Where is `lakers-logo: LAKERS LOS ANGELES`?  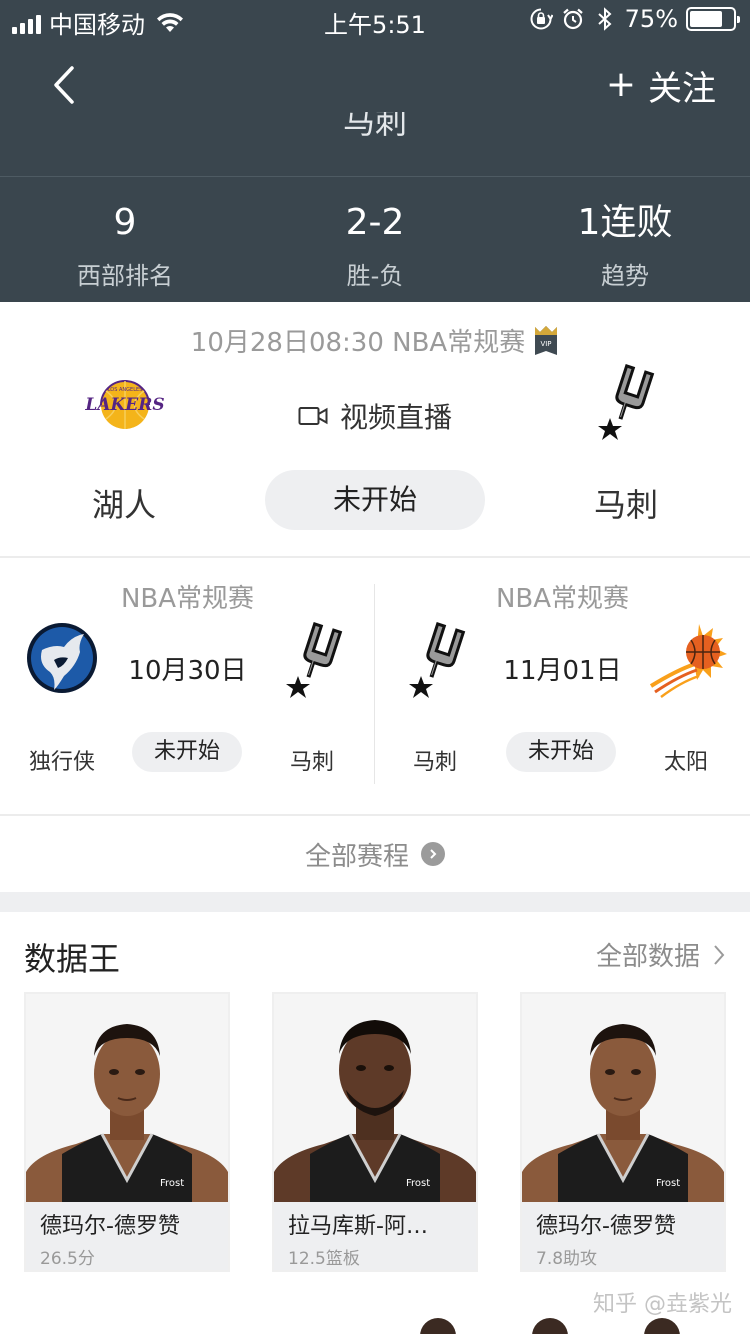
lakers-logo: LAKERS LOS ANGELES is located at coordinates (124, 404).